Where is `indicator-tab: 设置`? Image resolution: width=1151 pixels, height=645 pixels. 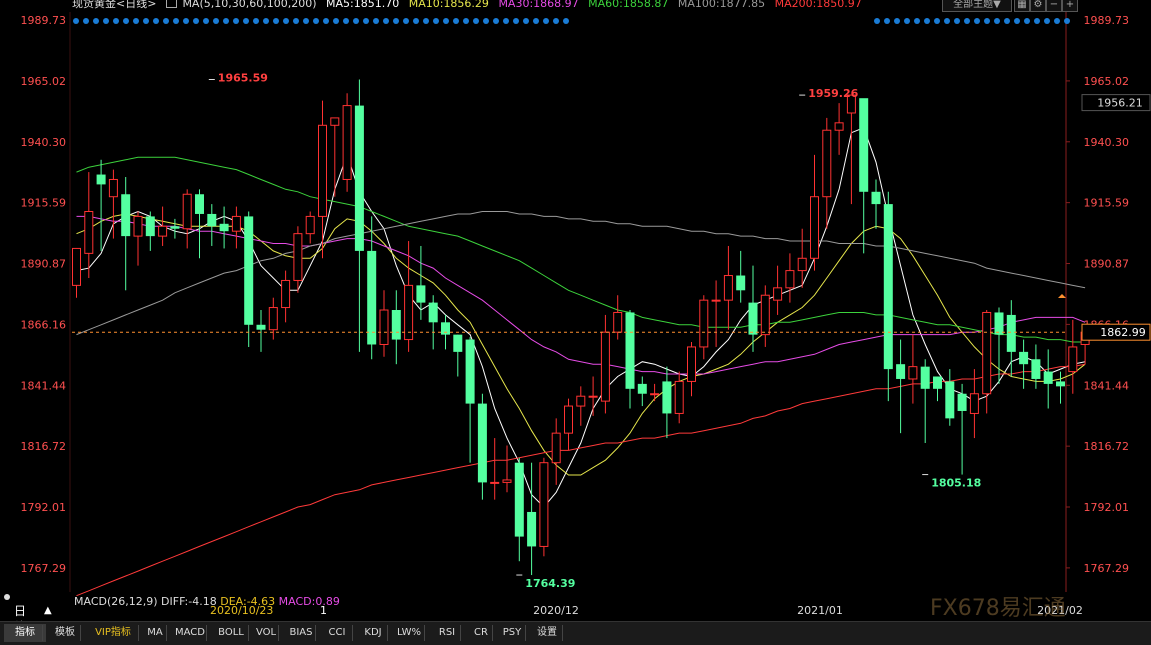
indicator-tab: 设置 is located at coordinates (547, 633).